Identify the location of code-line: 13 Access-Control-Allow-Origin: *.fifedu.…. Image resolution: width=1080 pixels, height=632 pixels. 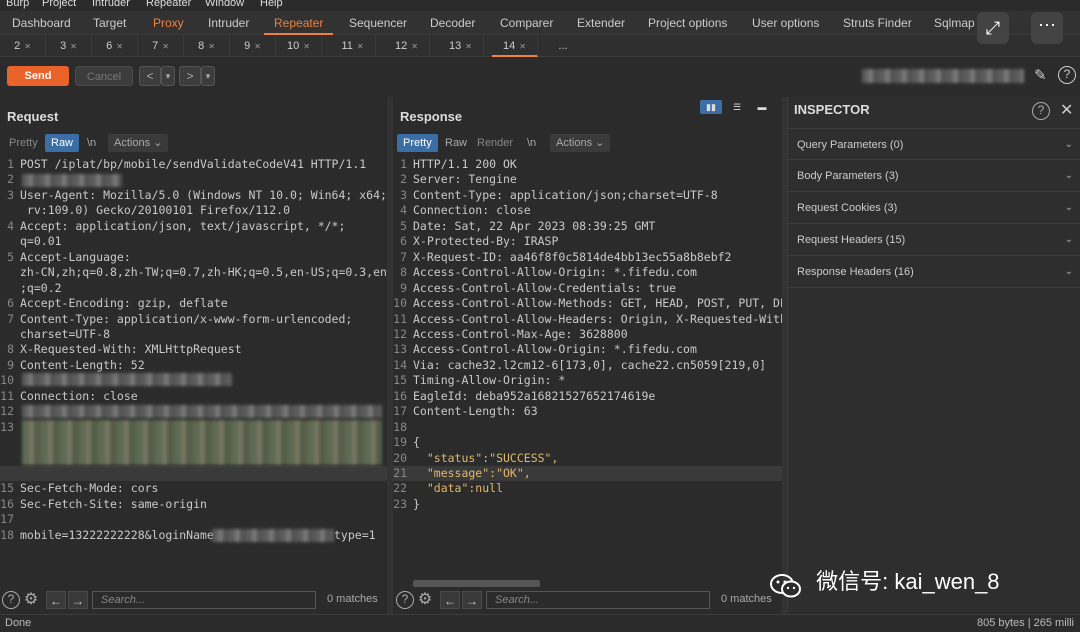
(545, 350).